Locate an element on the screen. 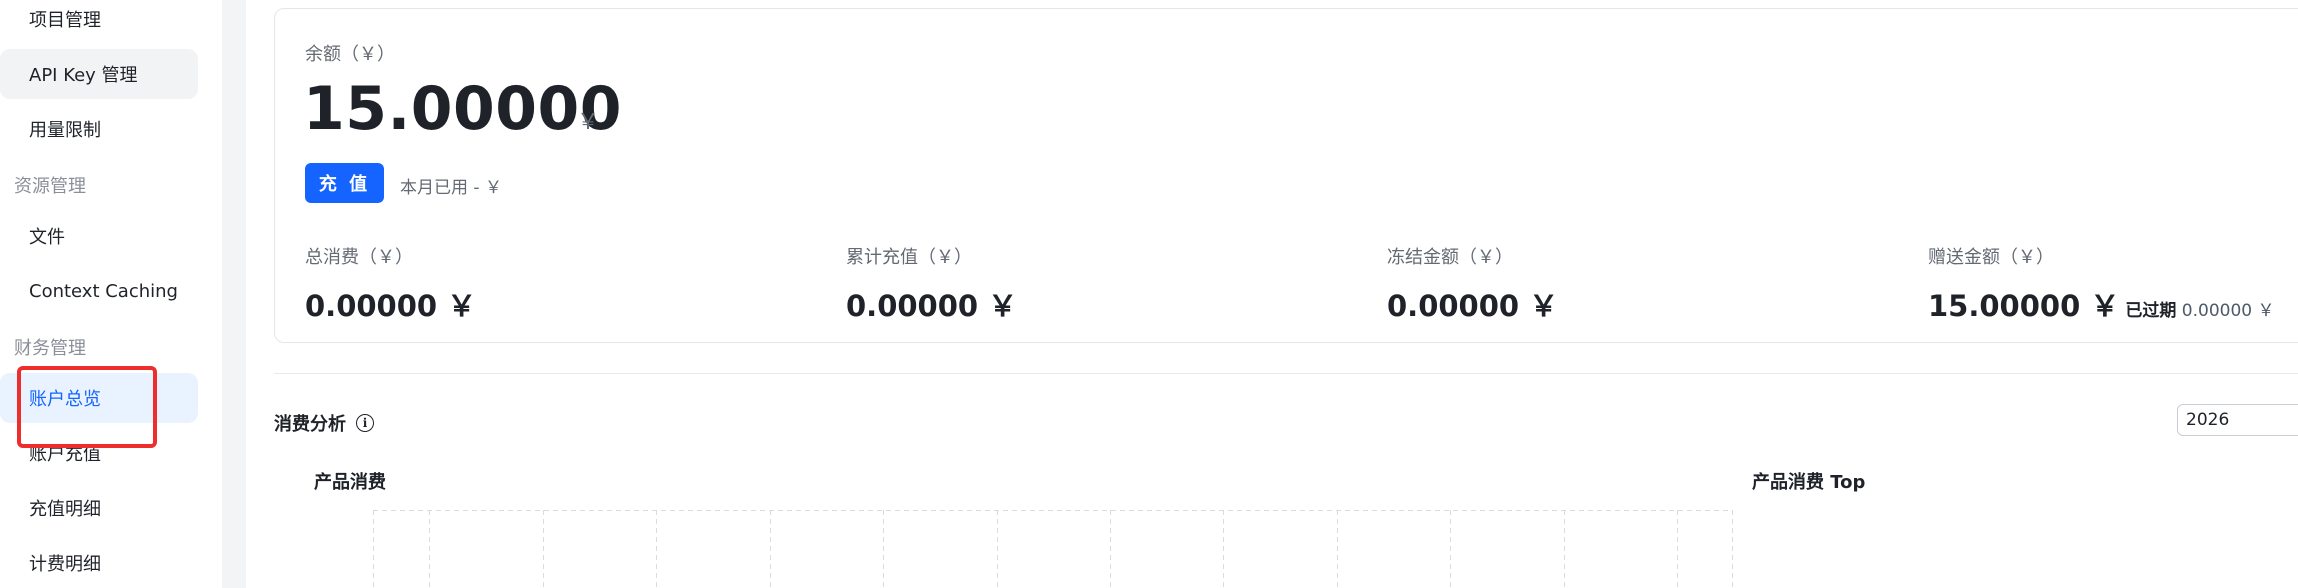 Image resolution: width=2298 pixels, height=588 pixels. year-select-value: 2026 is located at coordinates (2208, 420).